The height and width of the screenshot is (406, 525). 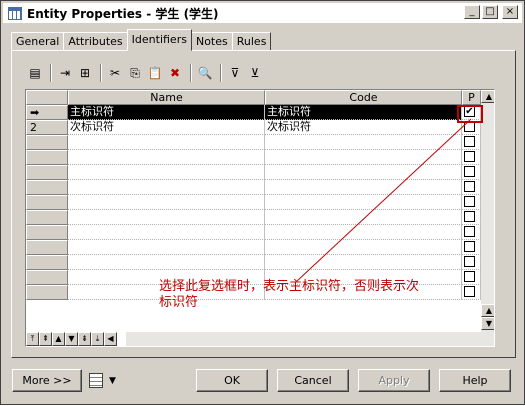 What do you see at coordinates (232, 380) in the screenshot?
I see `ok-button: OK` at bounding box center [232, 380].